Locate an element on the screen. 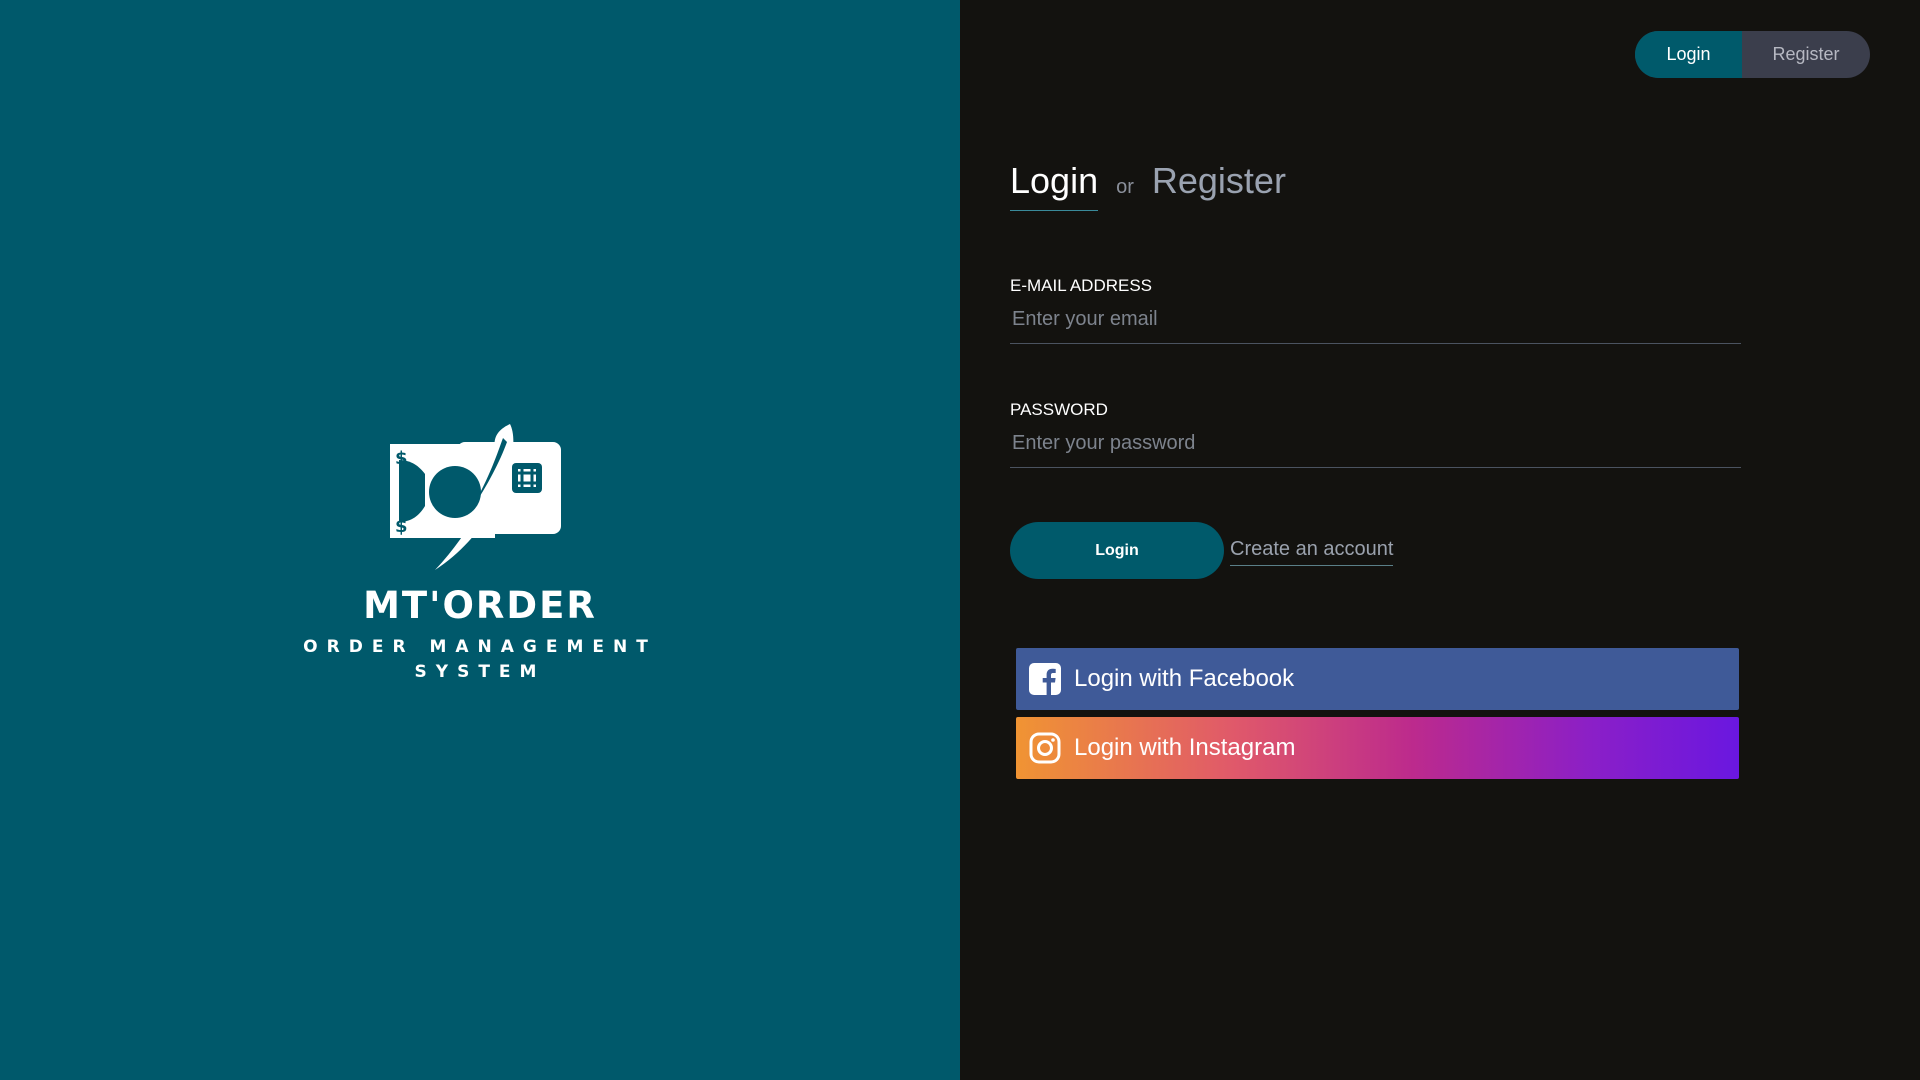  brand-logo: $ $ MT'ORDER ORDER MANAGEMENT SYSTEM is located at coordinates (480, 552).